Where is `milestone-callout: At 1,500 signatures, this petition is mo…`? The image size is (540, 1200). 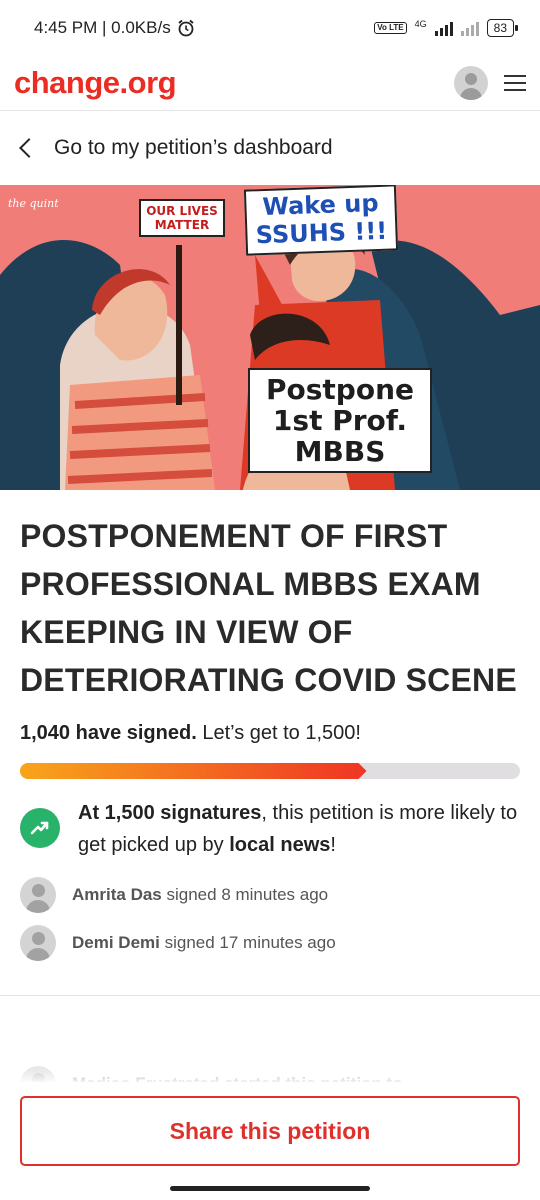 milestone-callout: At 1,500 signatures, this petition is mo… is located at coordinates (270, 829).